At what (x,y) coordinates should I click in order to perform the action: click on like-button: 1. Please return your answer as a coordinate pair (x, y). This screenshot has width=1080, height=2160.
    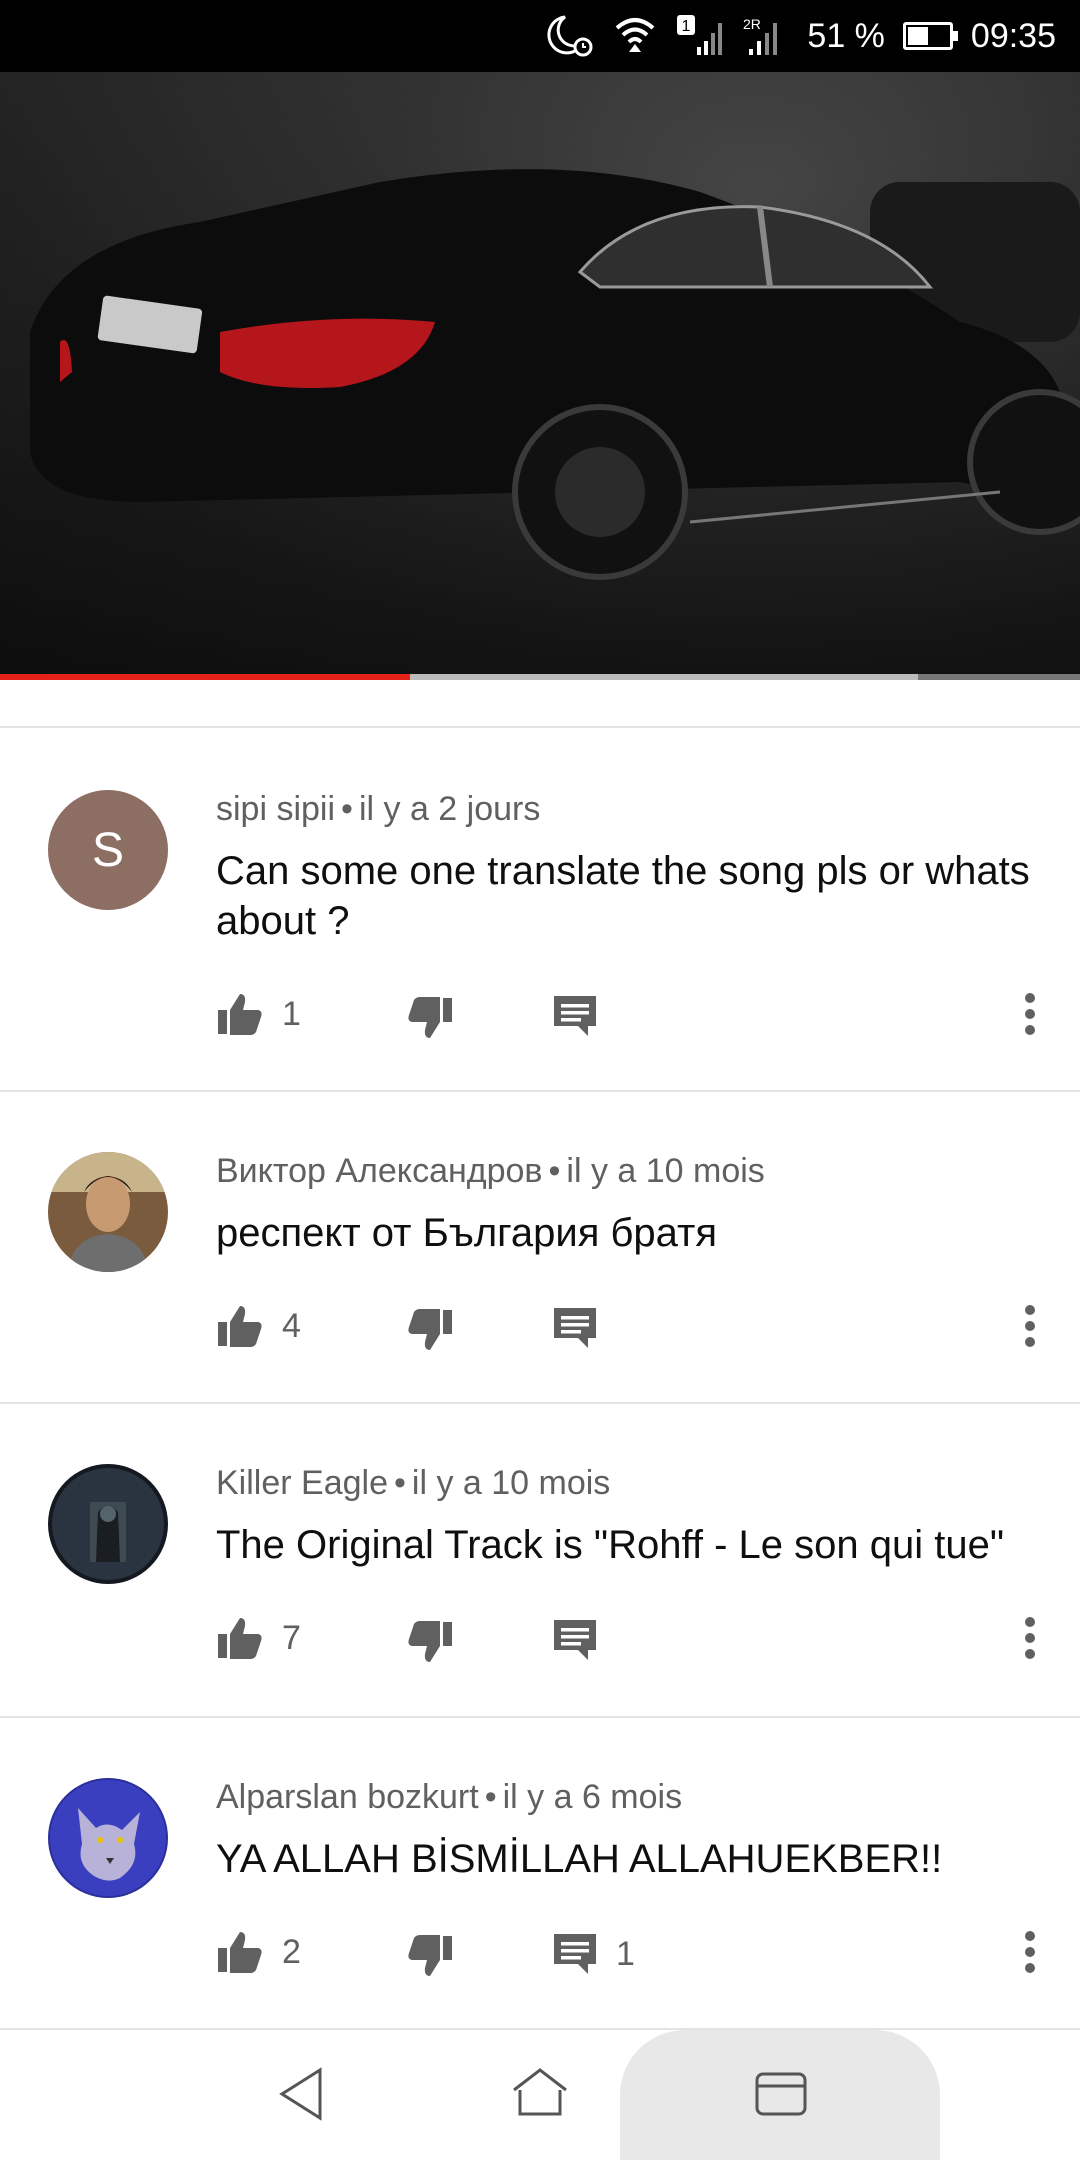
    Looking at the image, I should click on (258, 1014).